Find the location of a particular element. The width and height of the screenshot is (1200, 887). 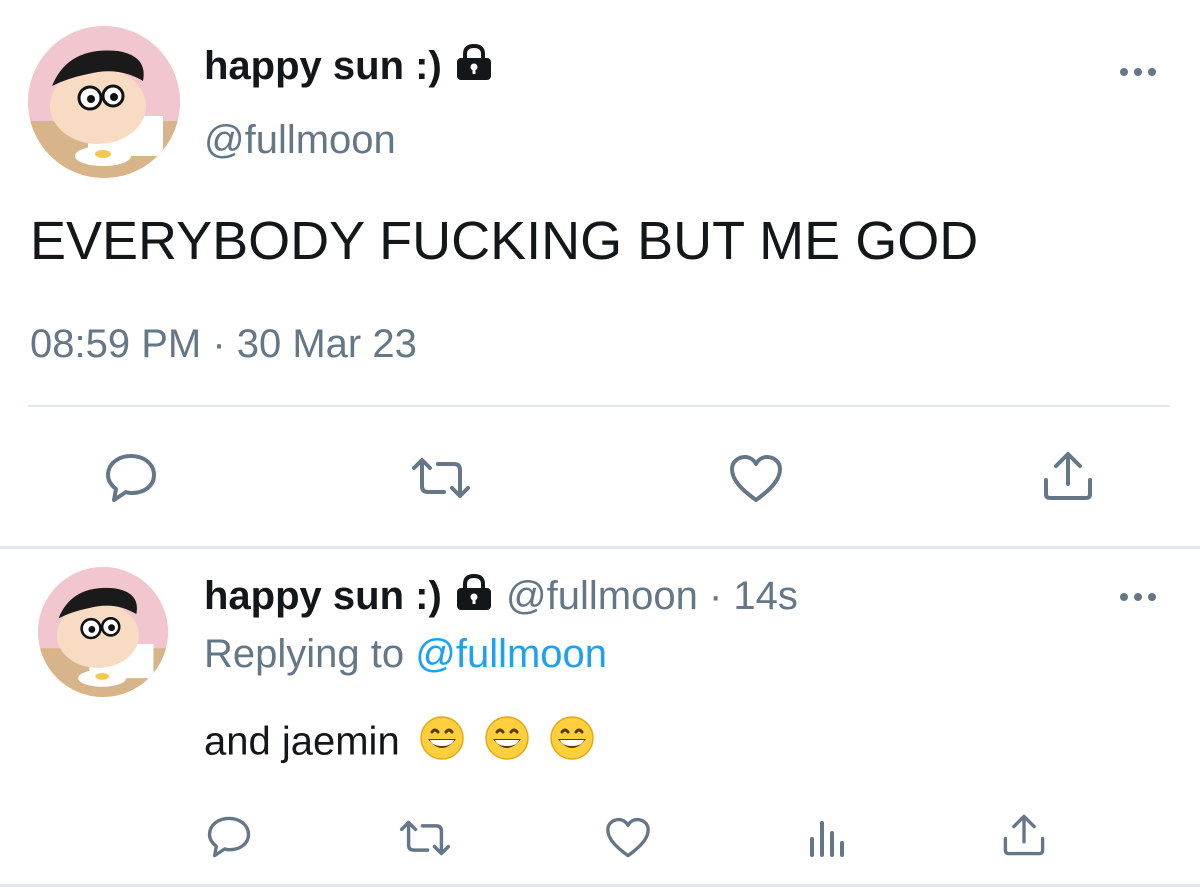

analytics-icon is located at coordinates (827, 837).